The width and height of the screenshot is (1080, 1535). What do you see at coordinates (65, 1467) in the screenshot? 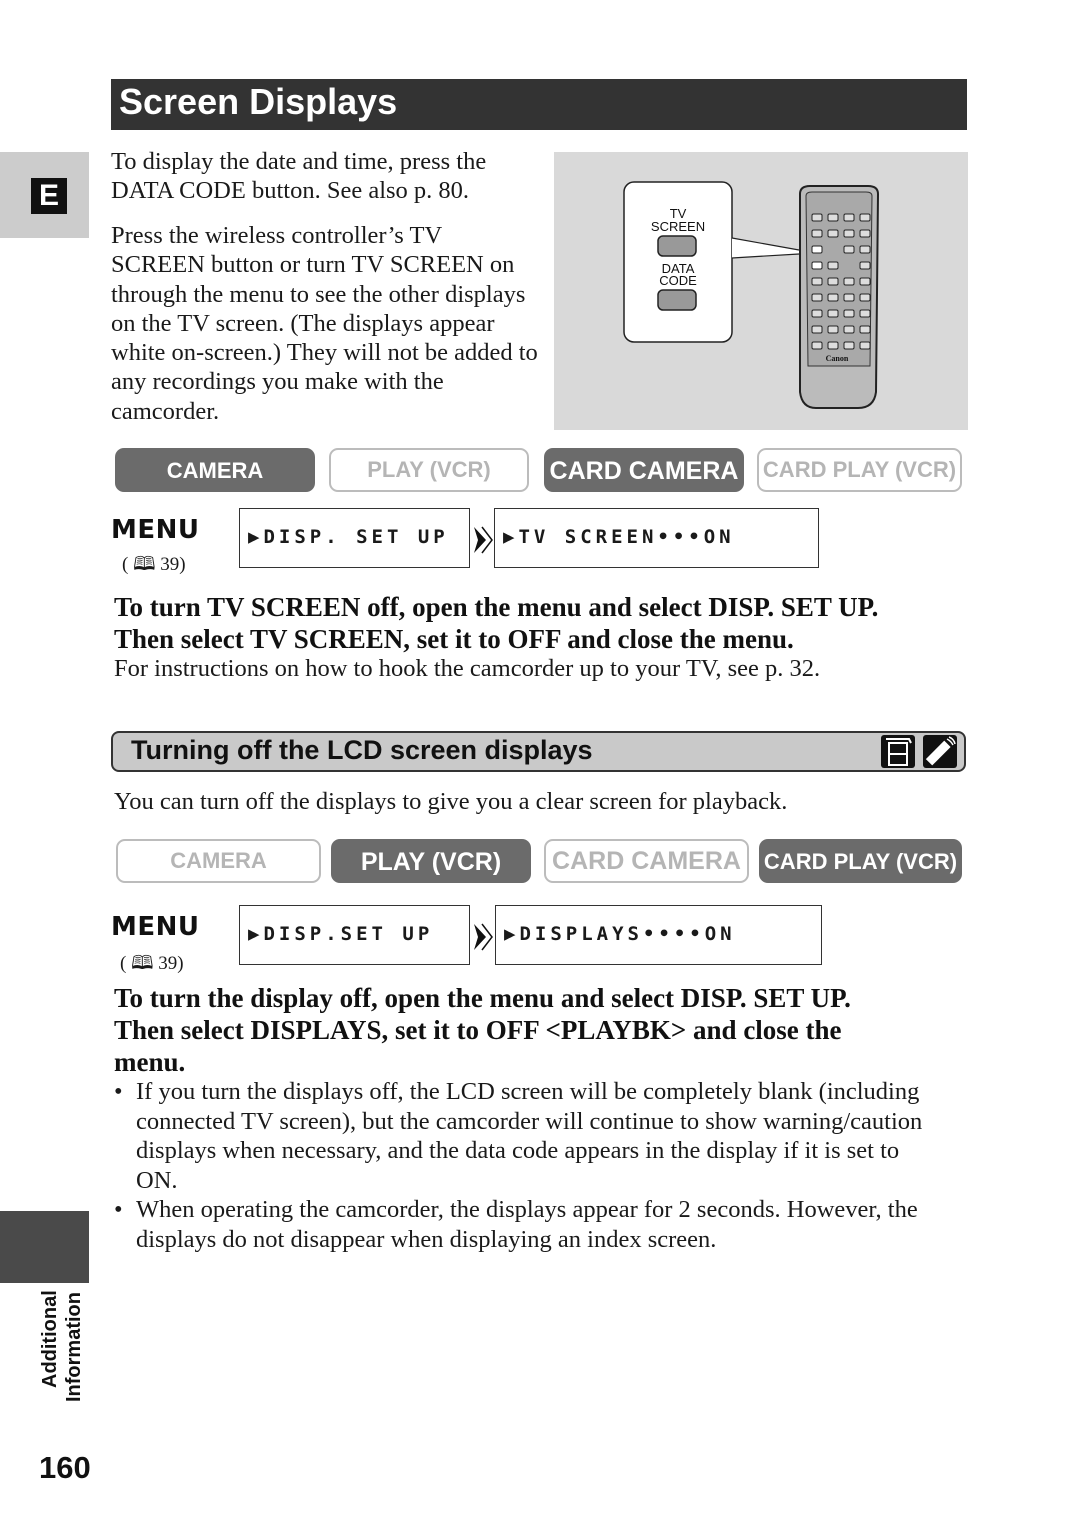
I see `page-number: 160` at bounding box center [65, 1467].